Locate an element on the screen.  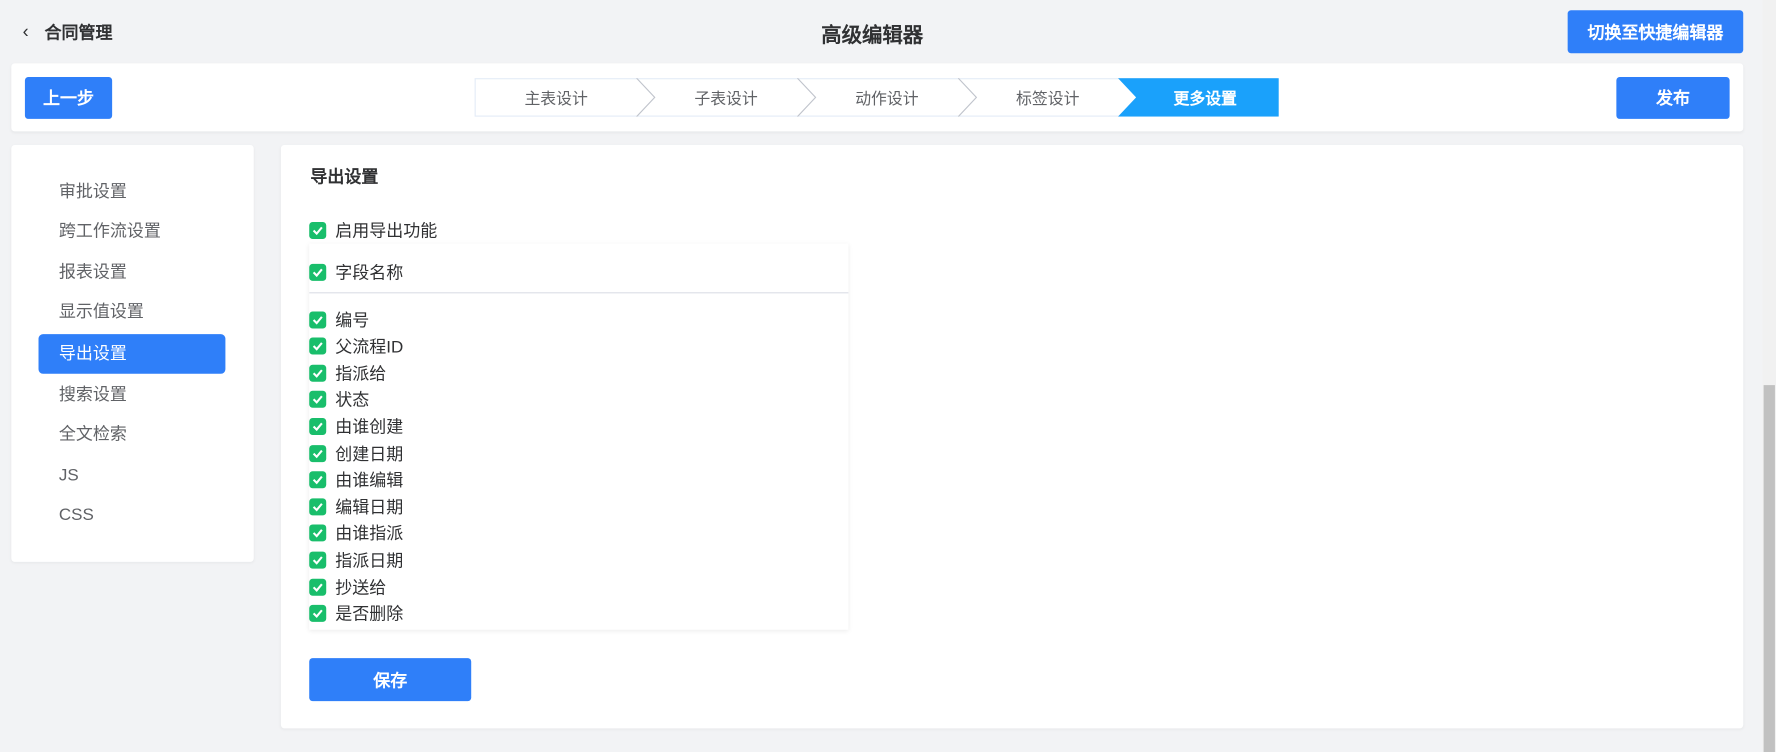
enable-export-checkbox: 启用导出功能 is located at coordinates (373, 230).